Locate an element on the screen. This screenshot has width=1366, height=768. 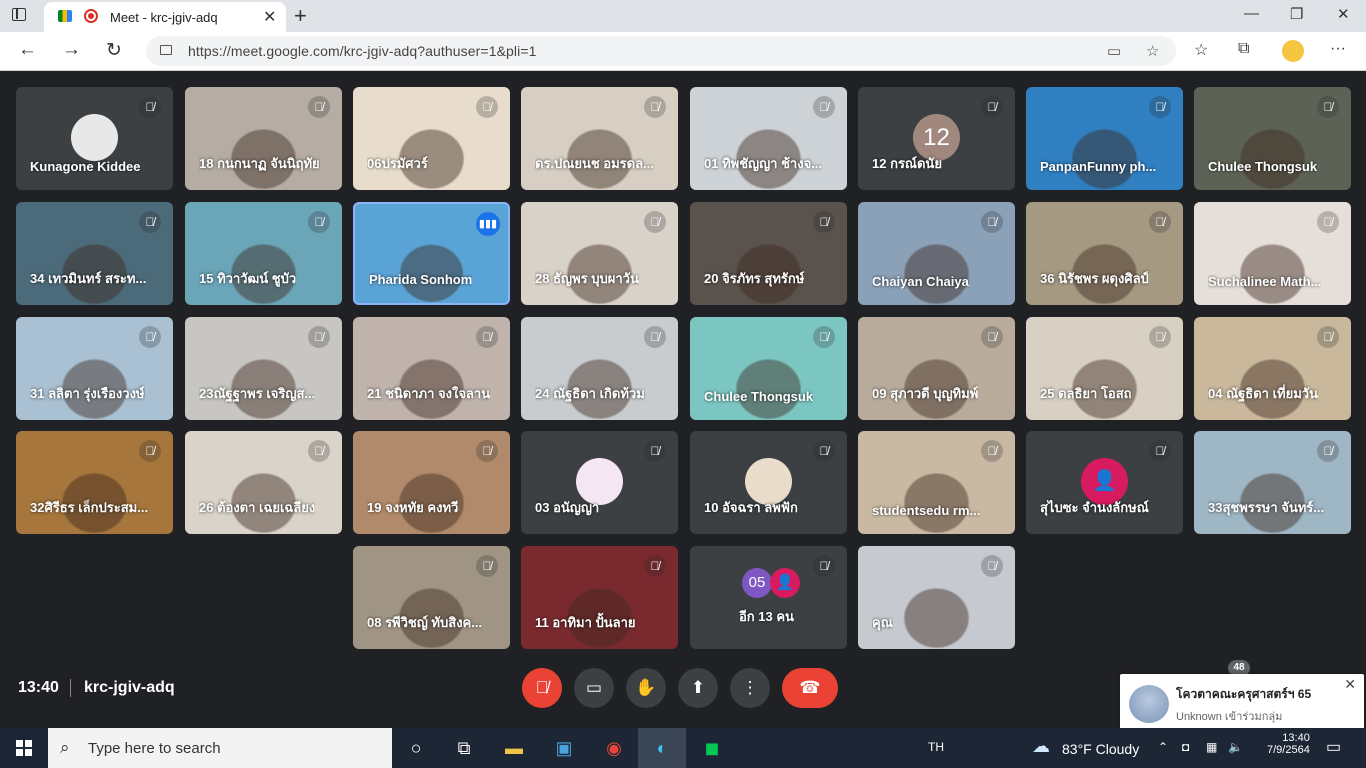
reload-icon: ↻ is located at coordinates (114, 50).